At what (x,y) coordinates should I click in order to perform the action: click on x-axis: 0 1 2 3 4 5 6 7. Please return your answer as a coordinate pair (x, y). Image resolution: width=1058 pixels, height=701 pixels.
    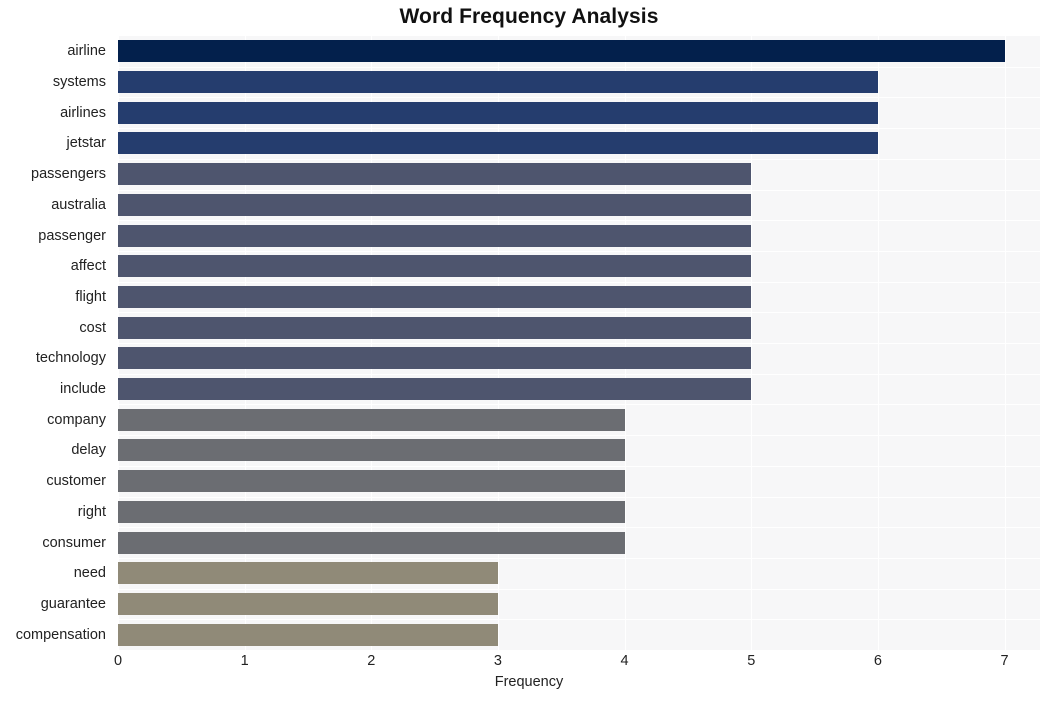
    Looking at the image, I should click on (577, 663).